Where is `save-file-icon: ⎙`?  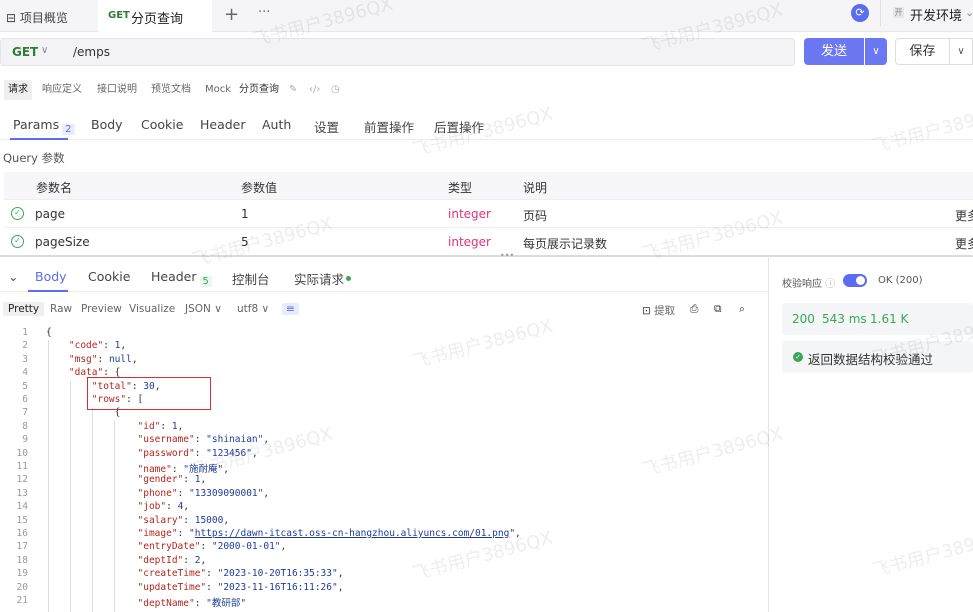
save-file-icon: ⎙ is located at coordinates (694, 309).